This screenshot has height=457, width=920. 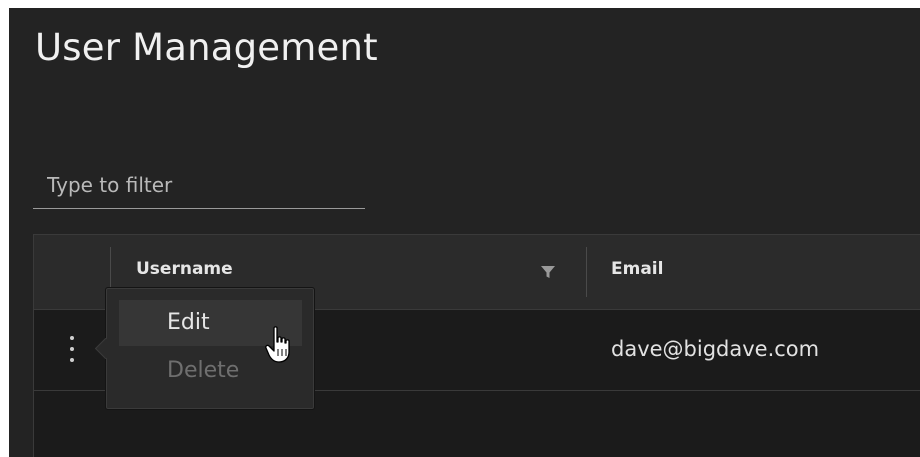 I want to click on filter-input, so click(x=199, y=185).